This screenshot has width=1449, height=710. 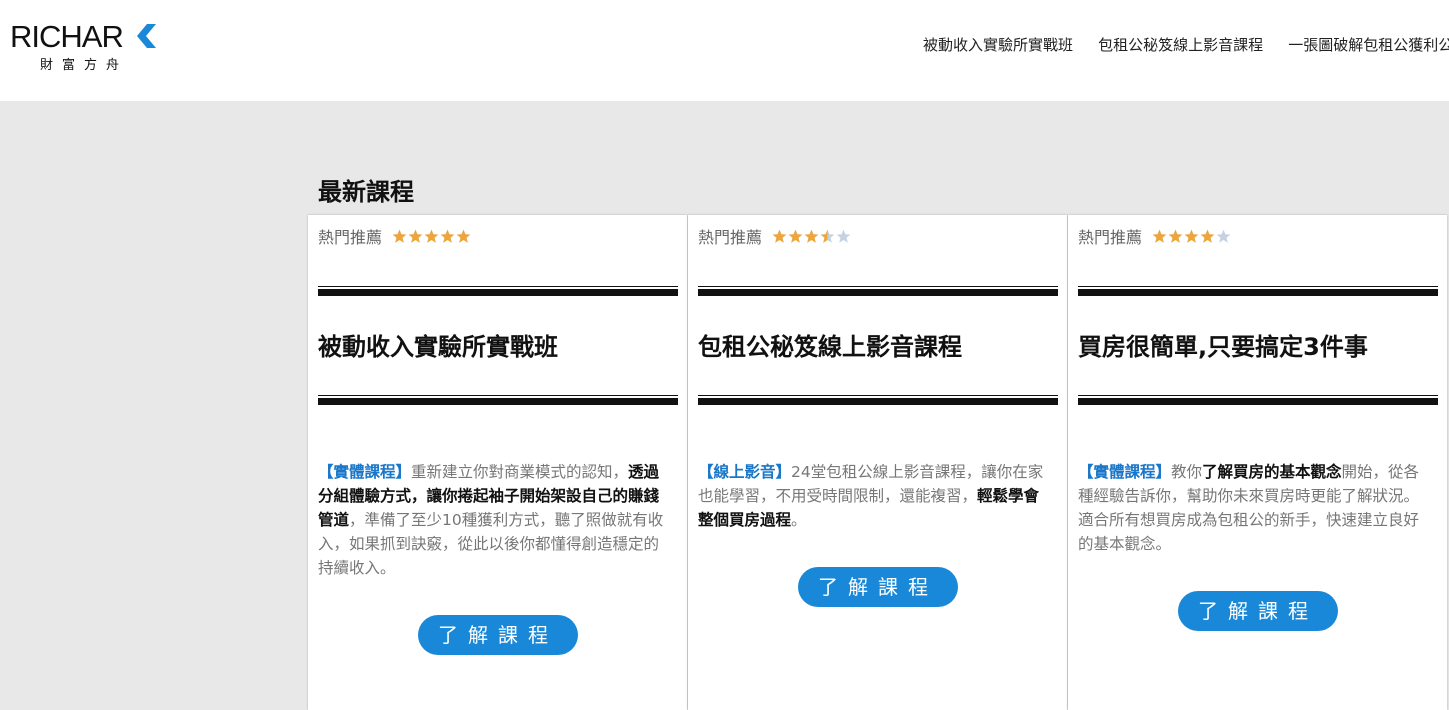 What do you see at coordinates (1272, 472) in the screenshot?
I see `desc-highlight: 了解買房的基本觀念` at bounding box center [1272, 472].